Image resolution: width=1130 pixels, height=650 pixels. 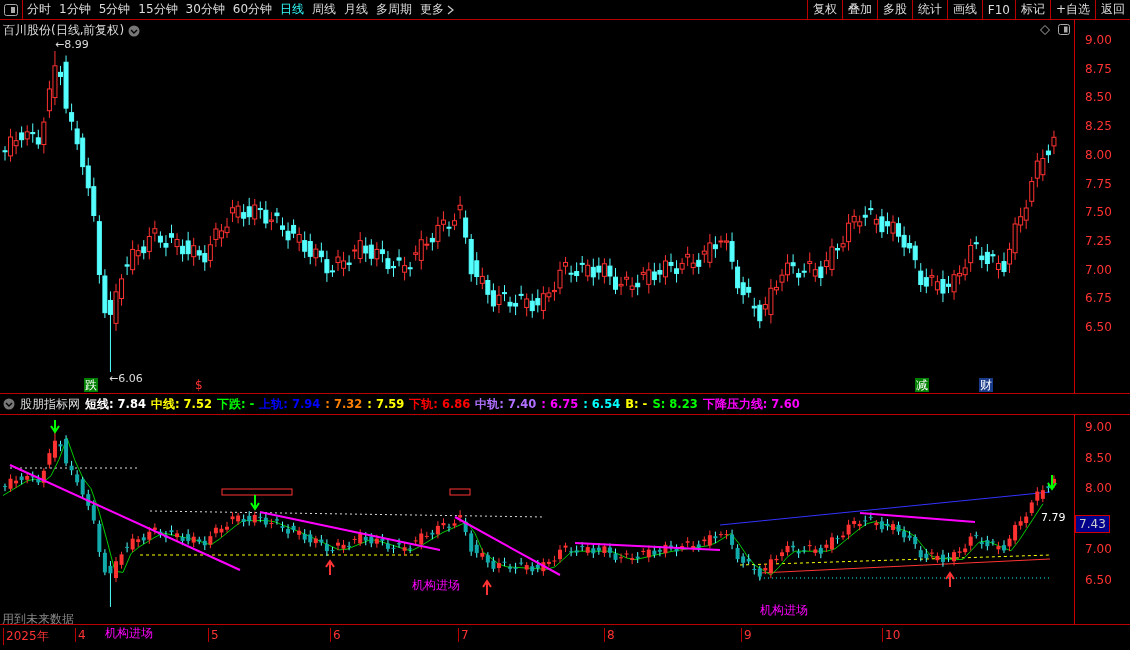 What do you see at coordinates (437, 9) in the screenshot?
I see `more-menu: 更多` at bounding box center [437, 9].